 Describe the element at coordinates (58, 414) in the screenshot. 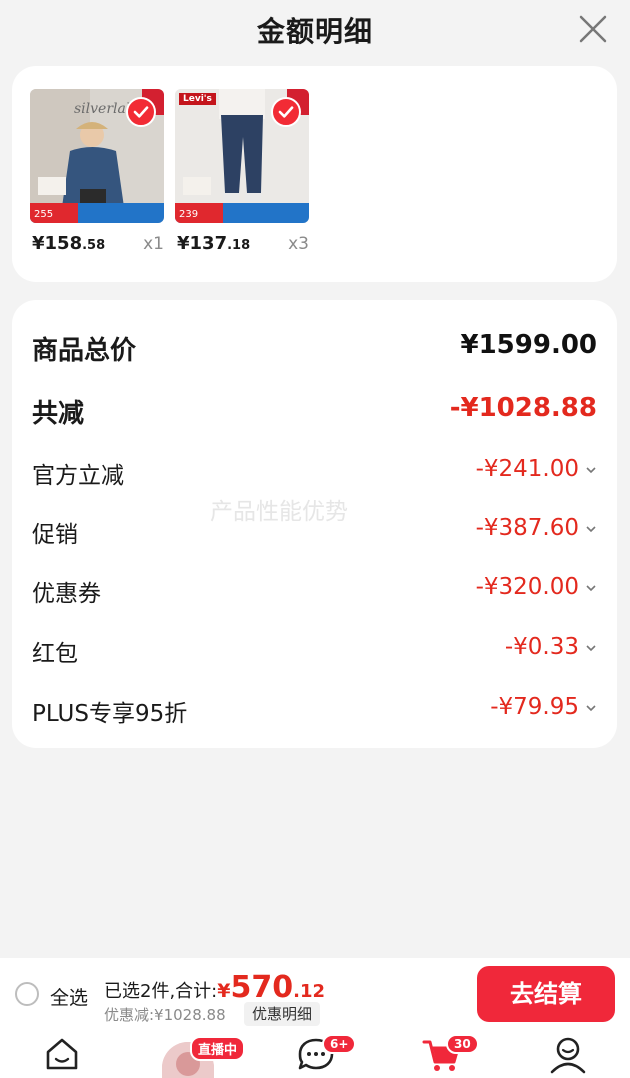

I see `total-reduce-label: 共减` at that location.